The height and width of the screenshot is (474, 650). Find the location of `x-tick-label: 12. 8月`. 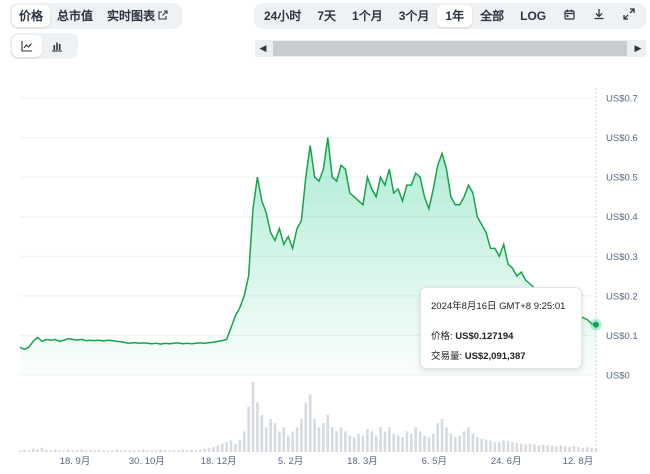

x-tick-label: 12. 8月 is located at coordinates (578, 461).